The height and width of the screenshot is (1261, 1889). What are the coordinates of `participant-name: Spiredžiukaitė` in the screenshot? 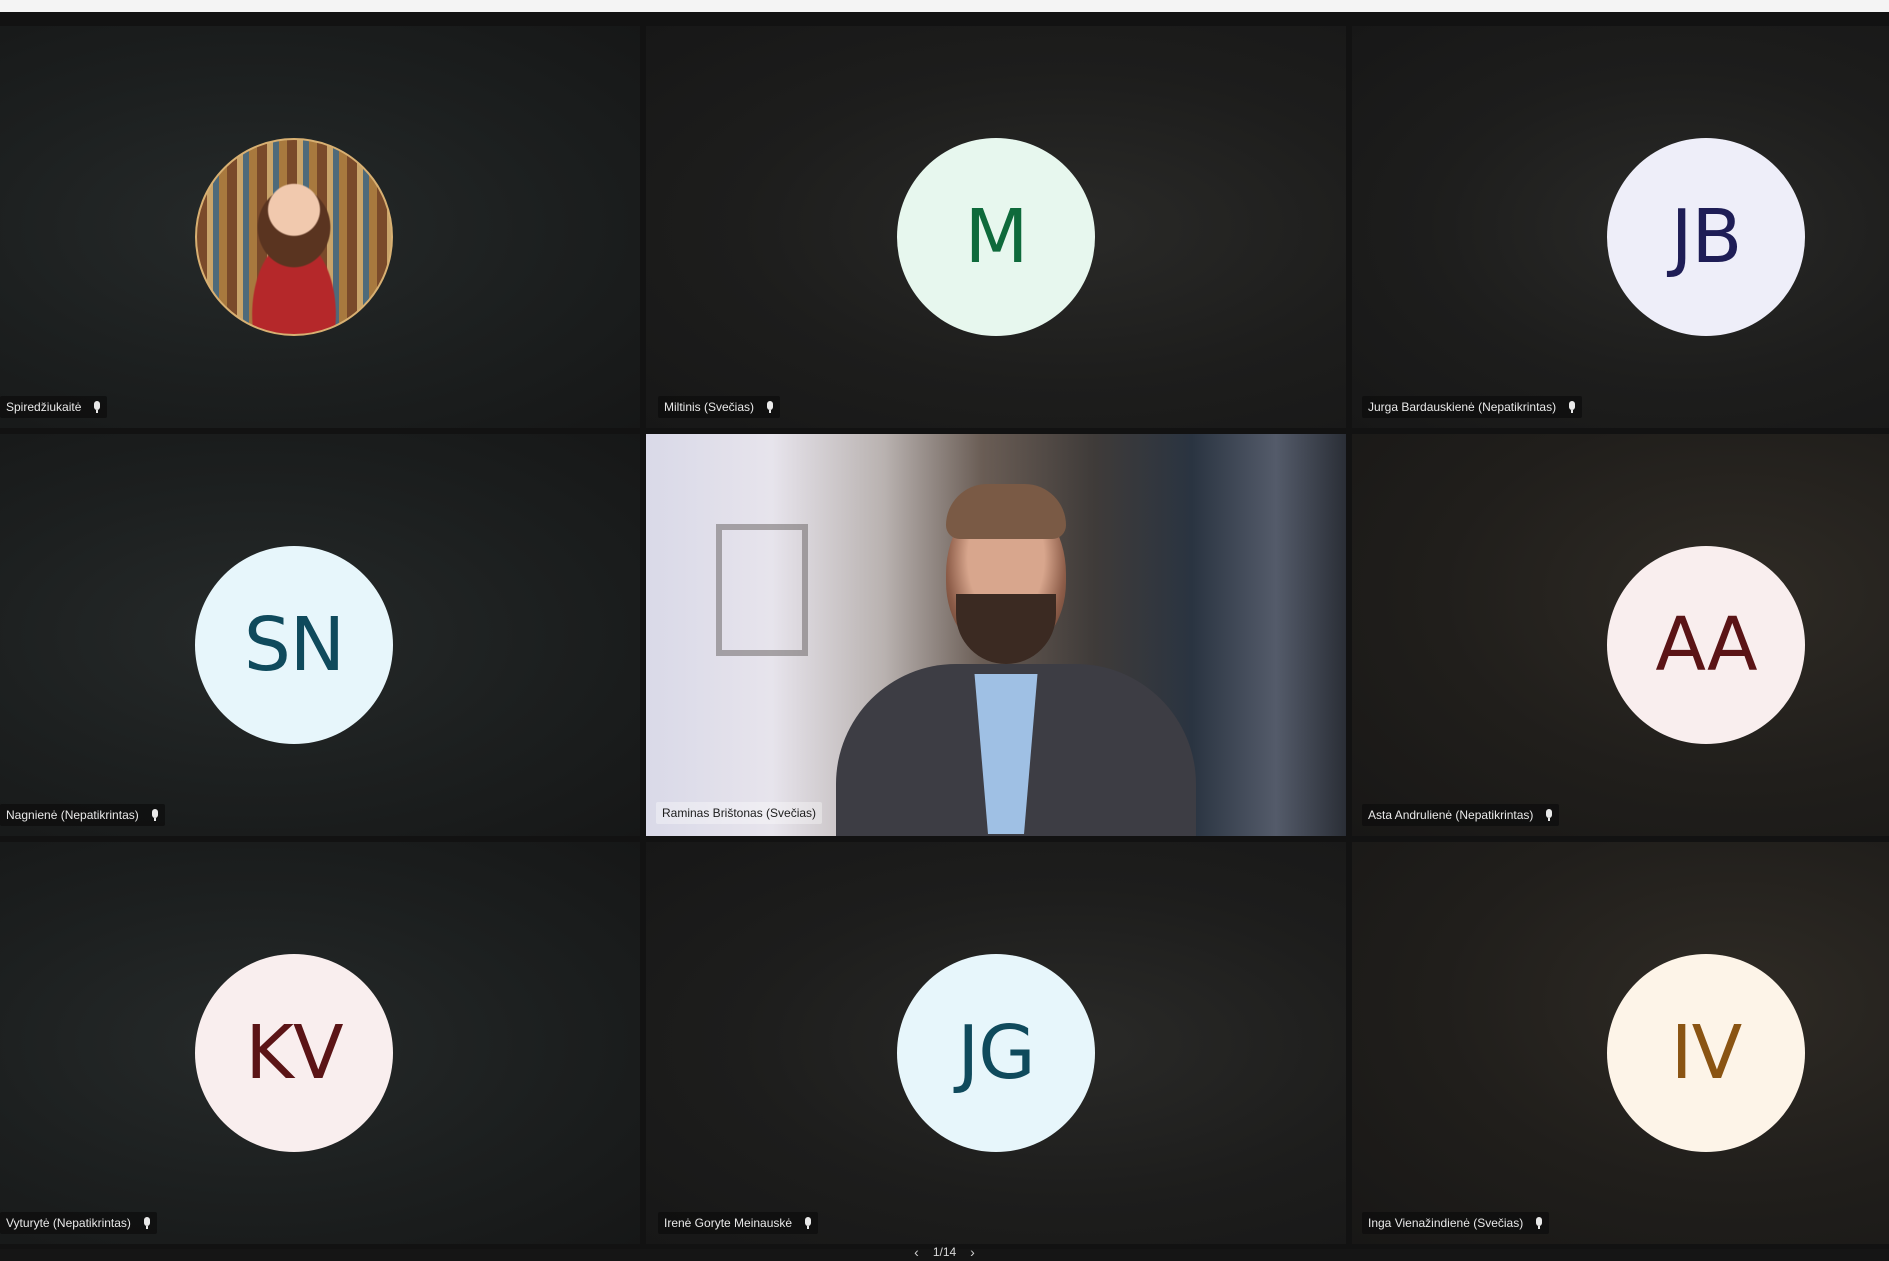 It's located at (44, 407).